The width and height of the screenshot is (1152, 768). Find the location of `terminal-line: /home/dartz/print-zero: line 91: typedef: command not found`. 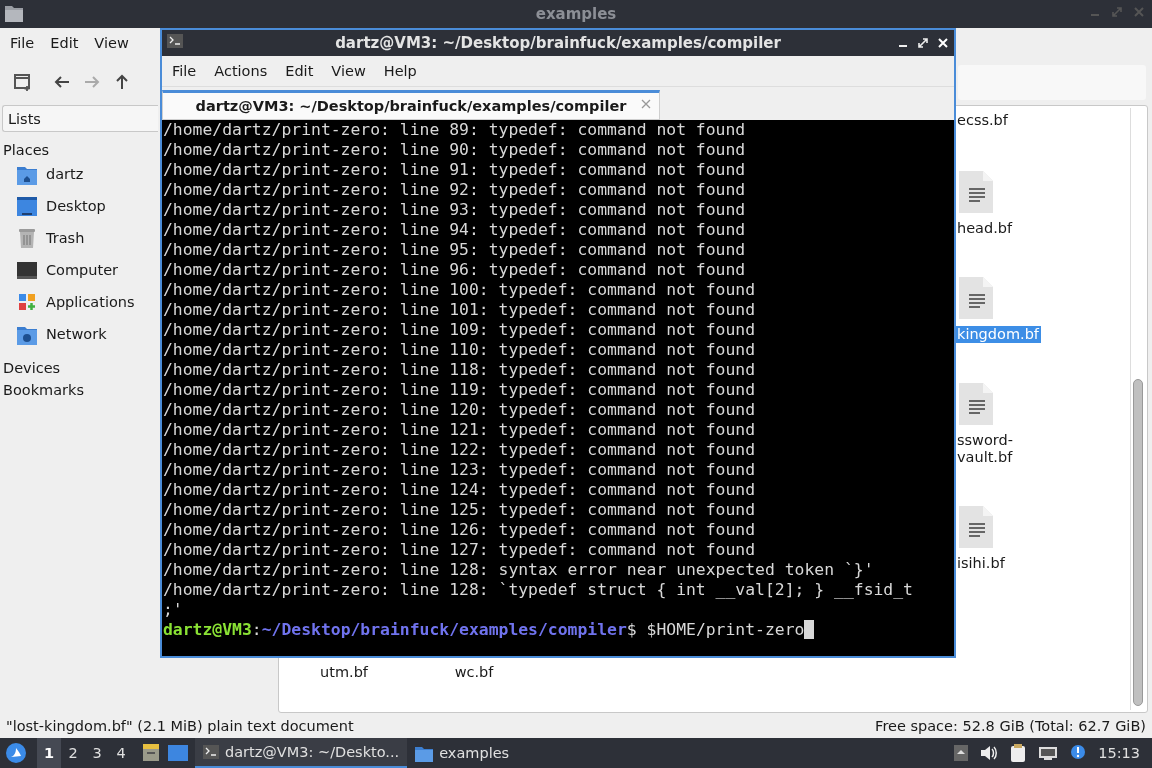

terminal-line: /home/dartz/print-zero: line 91: typedef: command not found is located at coordinates (454, 170).